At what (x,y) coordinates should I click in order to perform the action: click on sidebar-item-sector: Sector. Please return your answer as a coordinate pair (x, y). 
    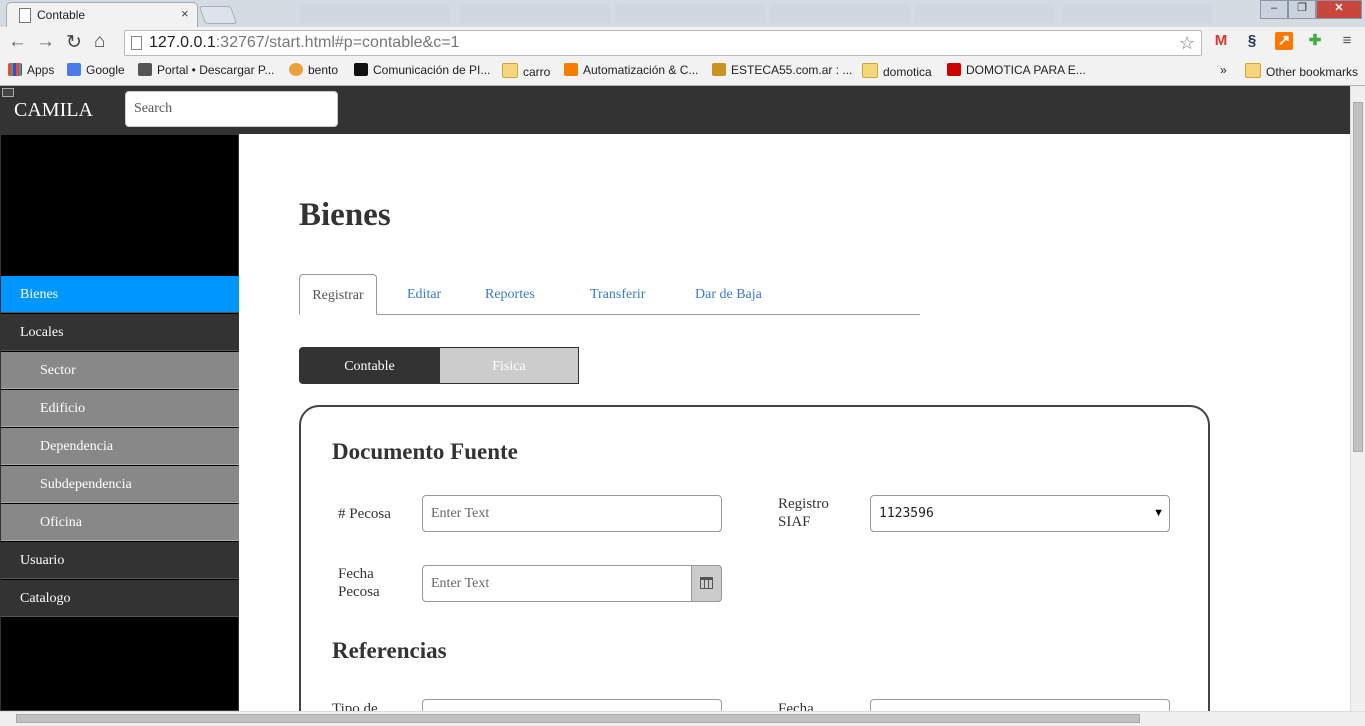
    Looking at the image, I should click on (120, 370).